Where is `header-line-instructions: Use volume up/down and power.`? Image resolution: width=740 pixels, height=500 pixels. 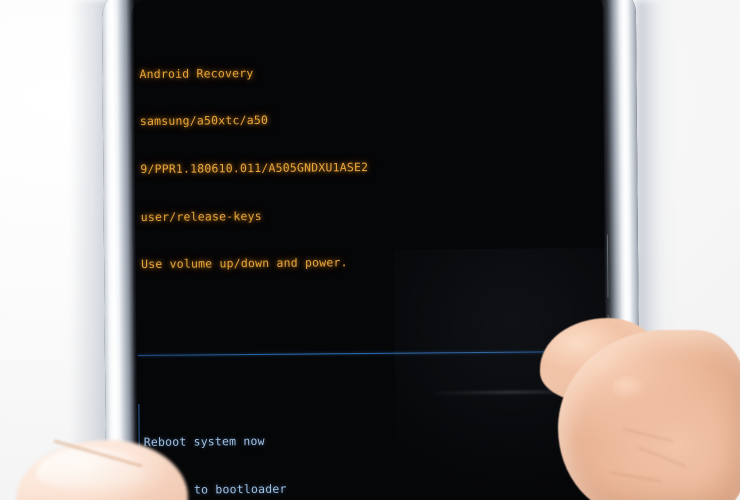 header-line-instructions: Use volume up/down and power. is located at coordinates (244, 263).